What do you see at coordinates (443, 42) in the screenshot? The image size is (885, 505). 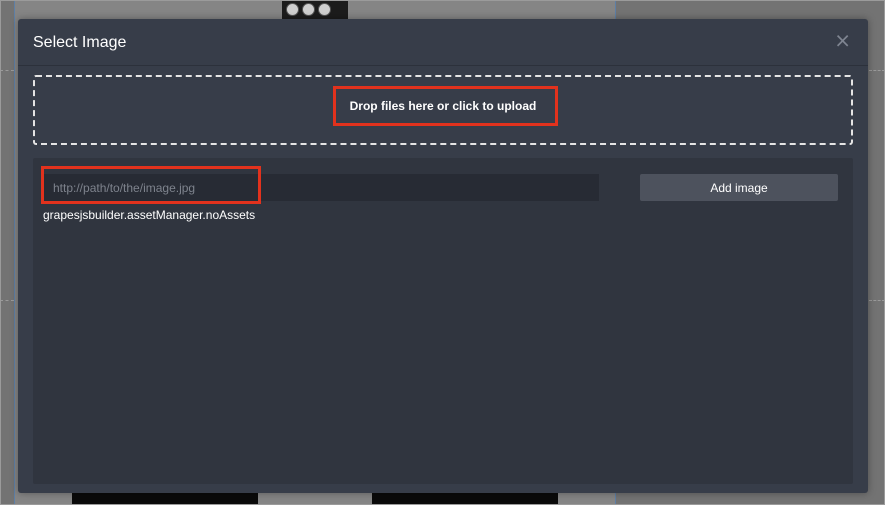 I see `modal-header: Select Image ⨯` at bounding box center [443, 42].